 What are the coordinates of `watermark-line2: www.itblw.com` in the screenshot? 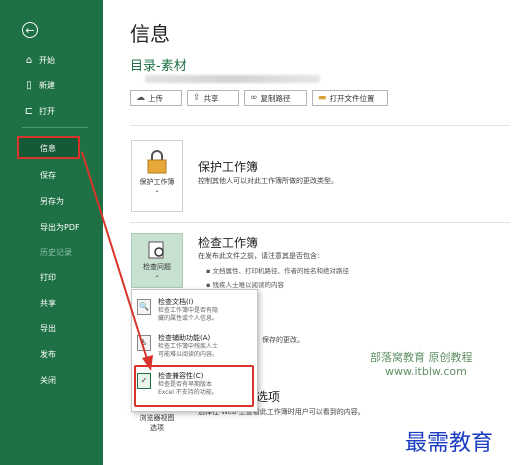 It's located at (426, 371).